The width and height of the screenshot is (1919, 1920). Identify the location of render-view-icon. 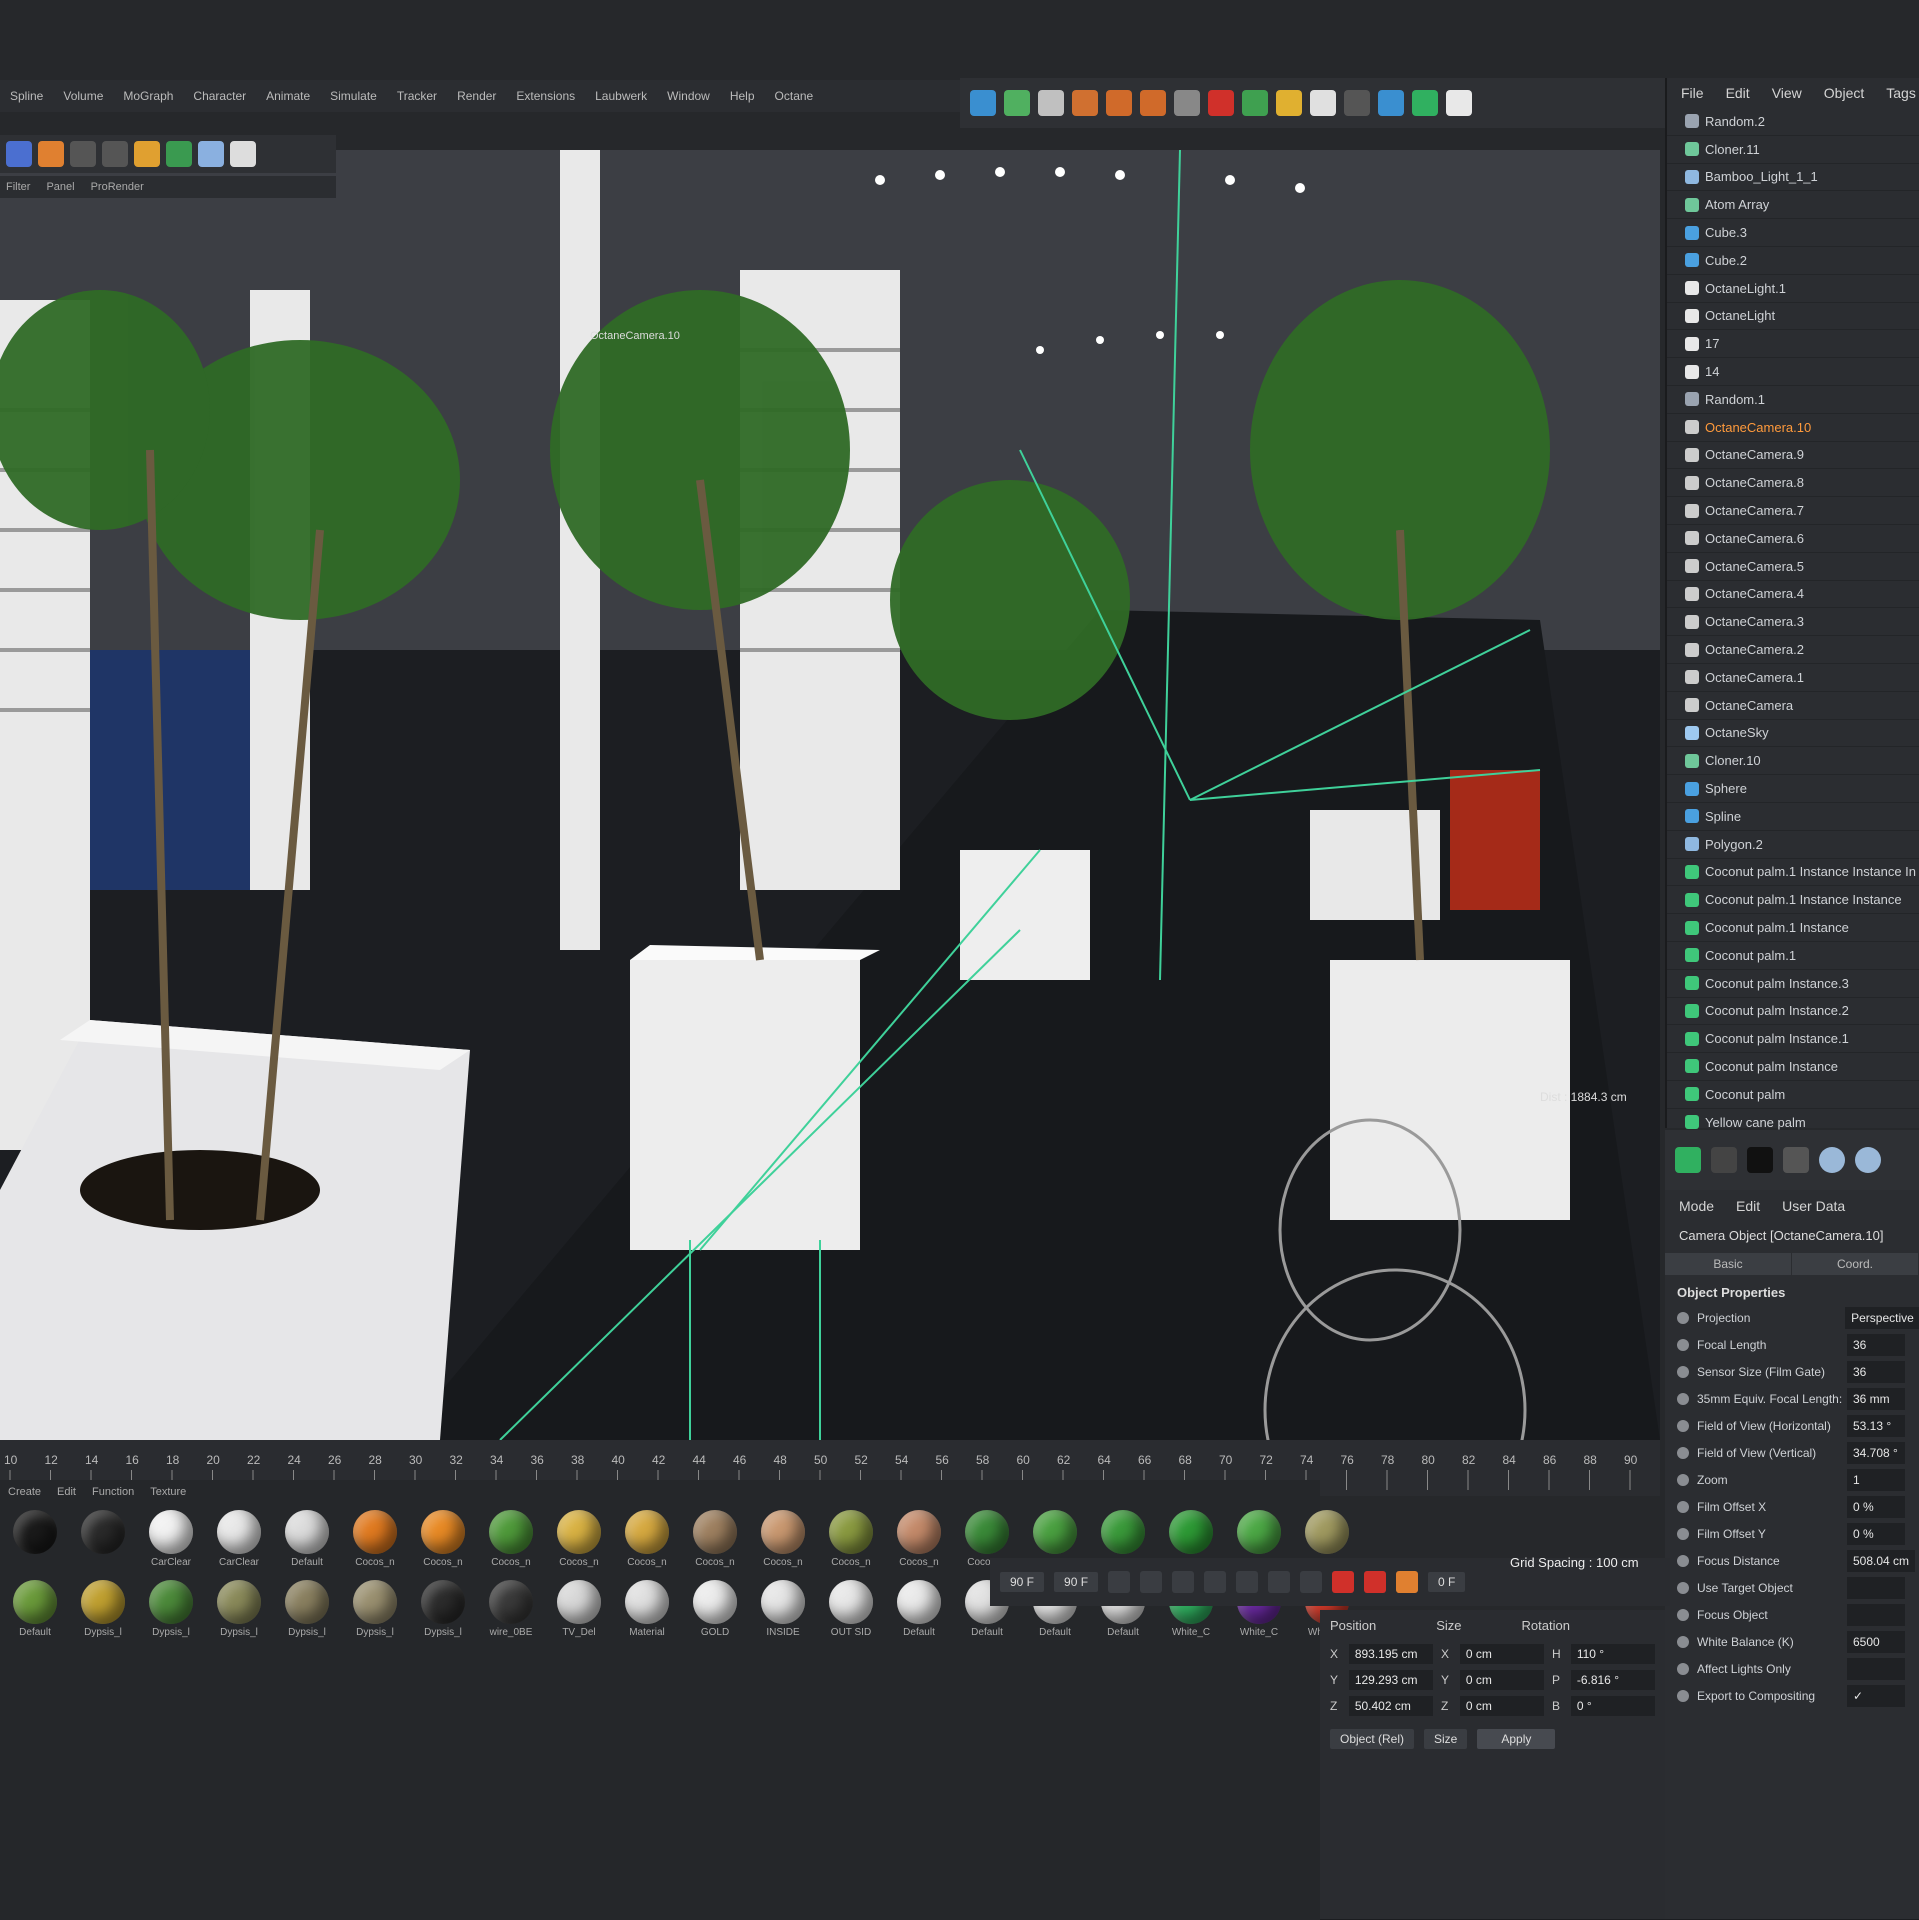
(1119, 103).